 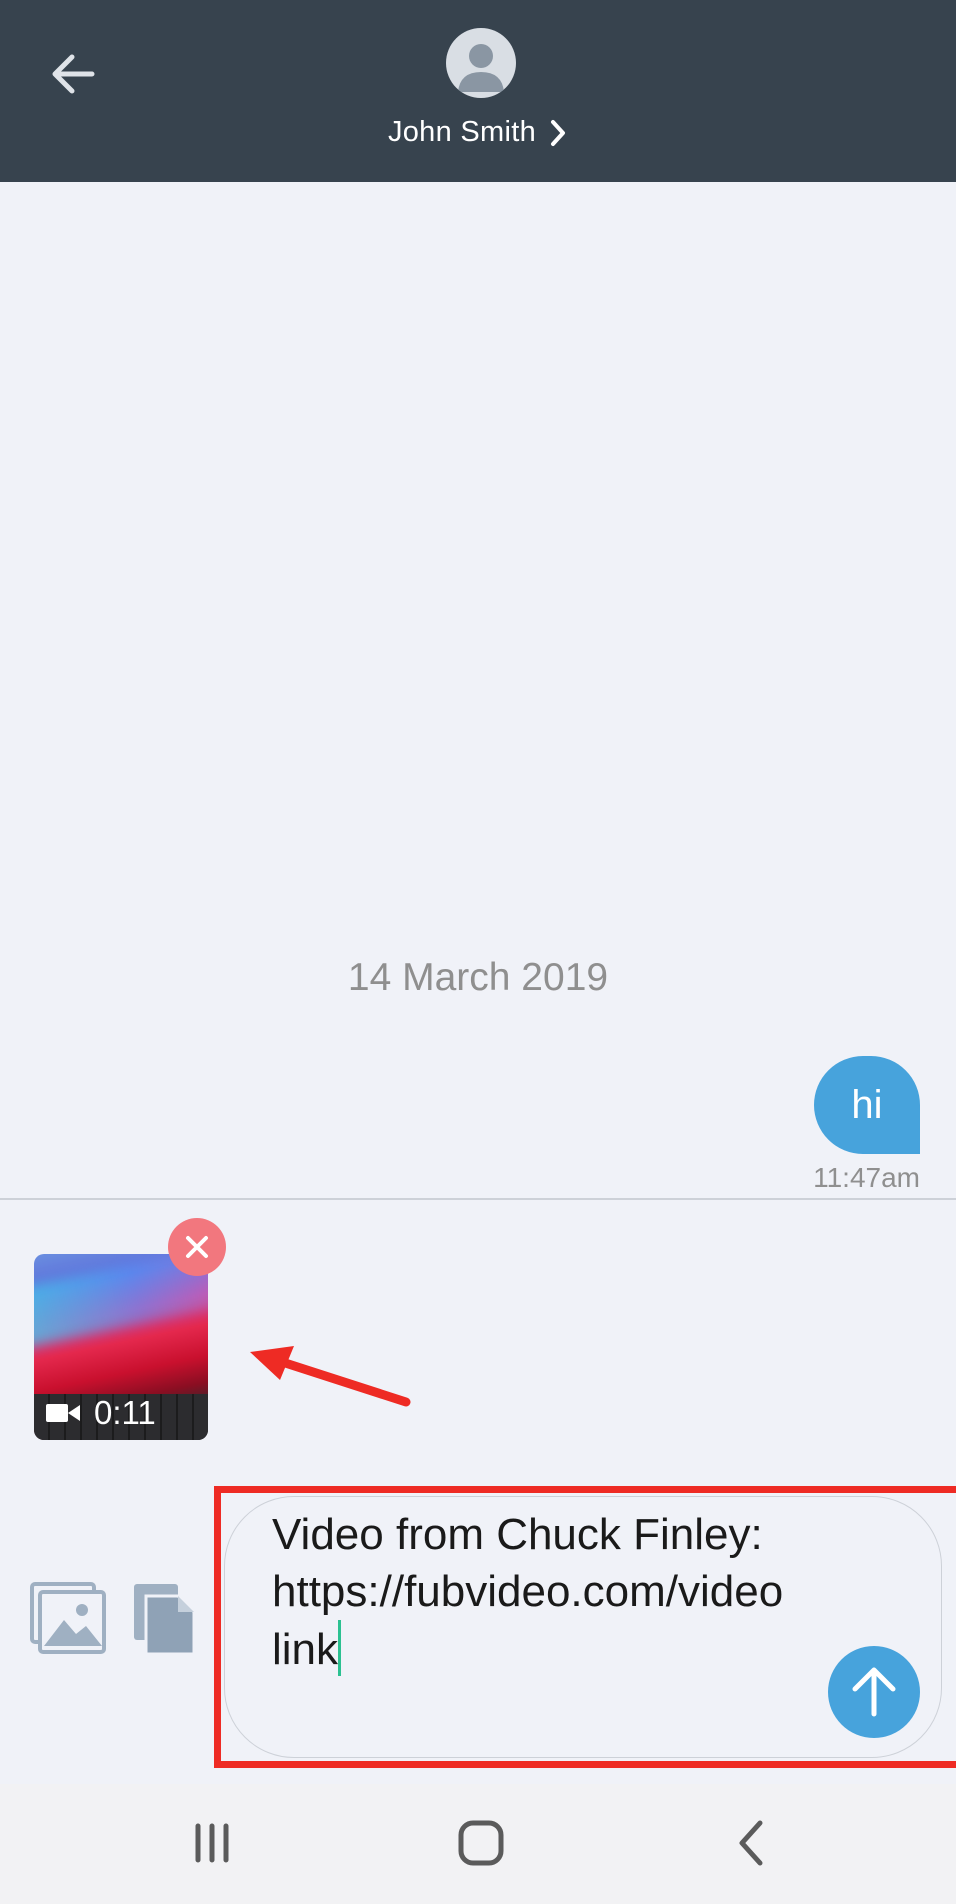 I want to click on chevron-right-icon, so click(x=558, y=132).